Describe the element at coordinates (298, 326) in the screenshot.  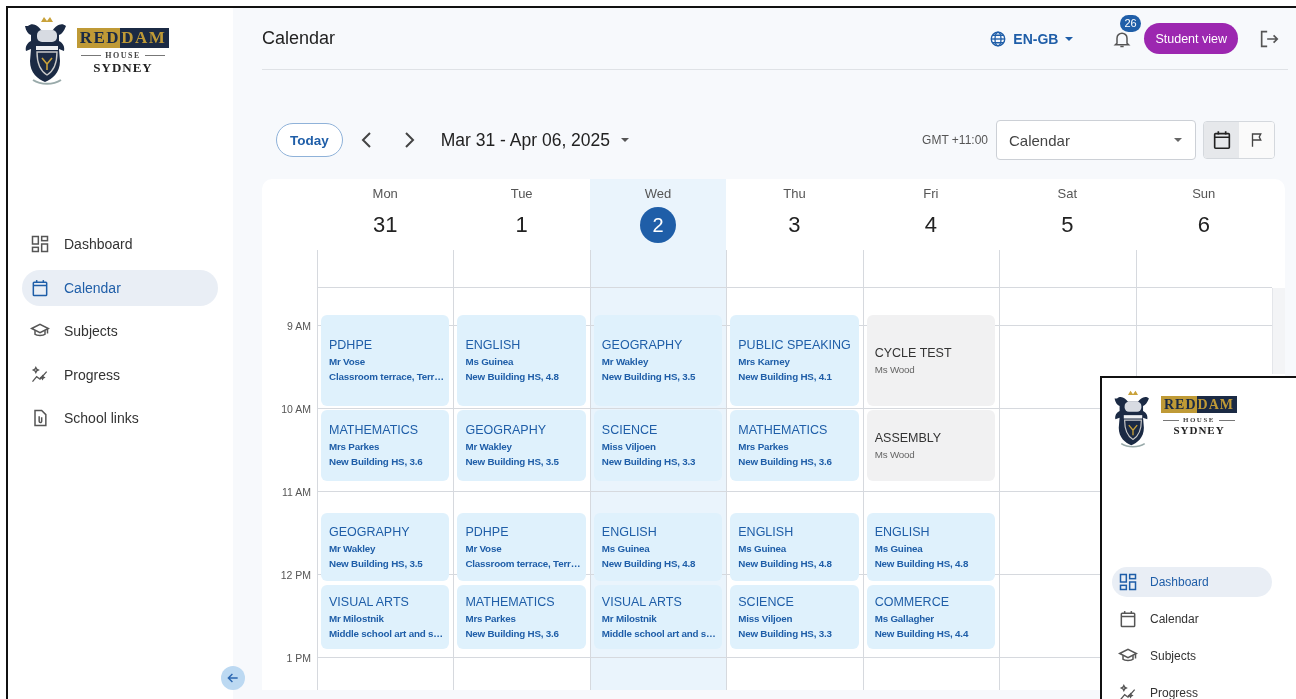
I see `hour-label: 9 AM` at that location.